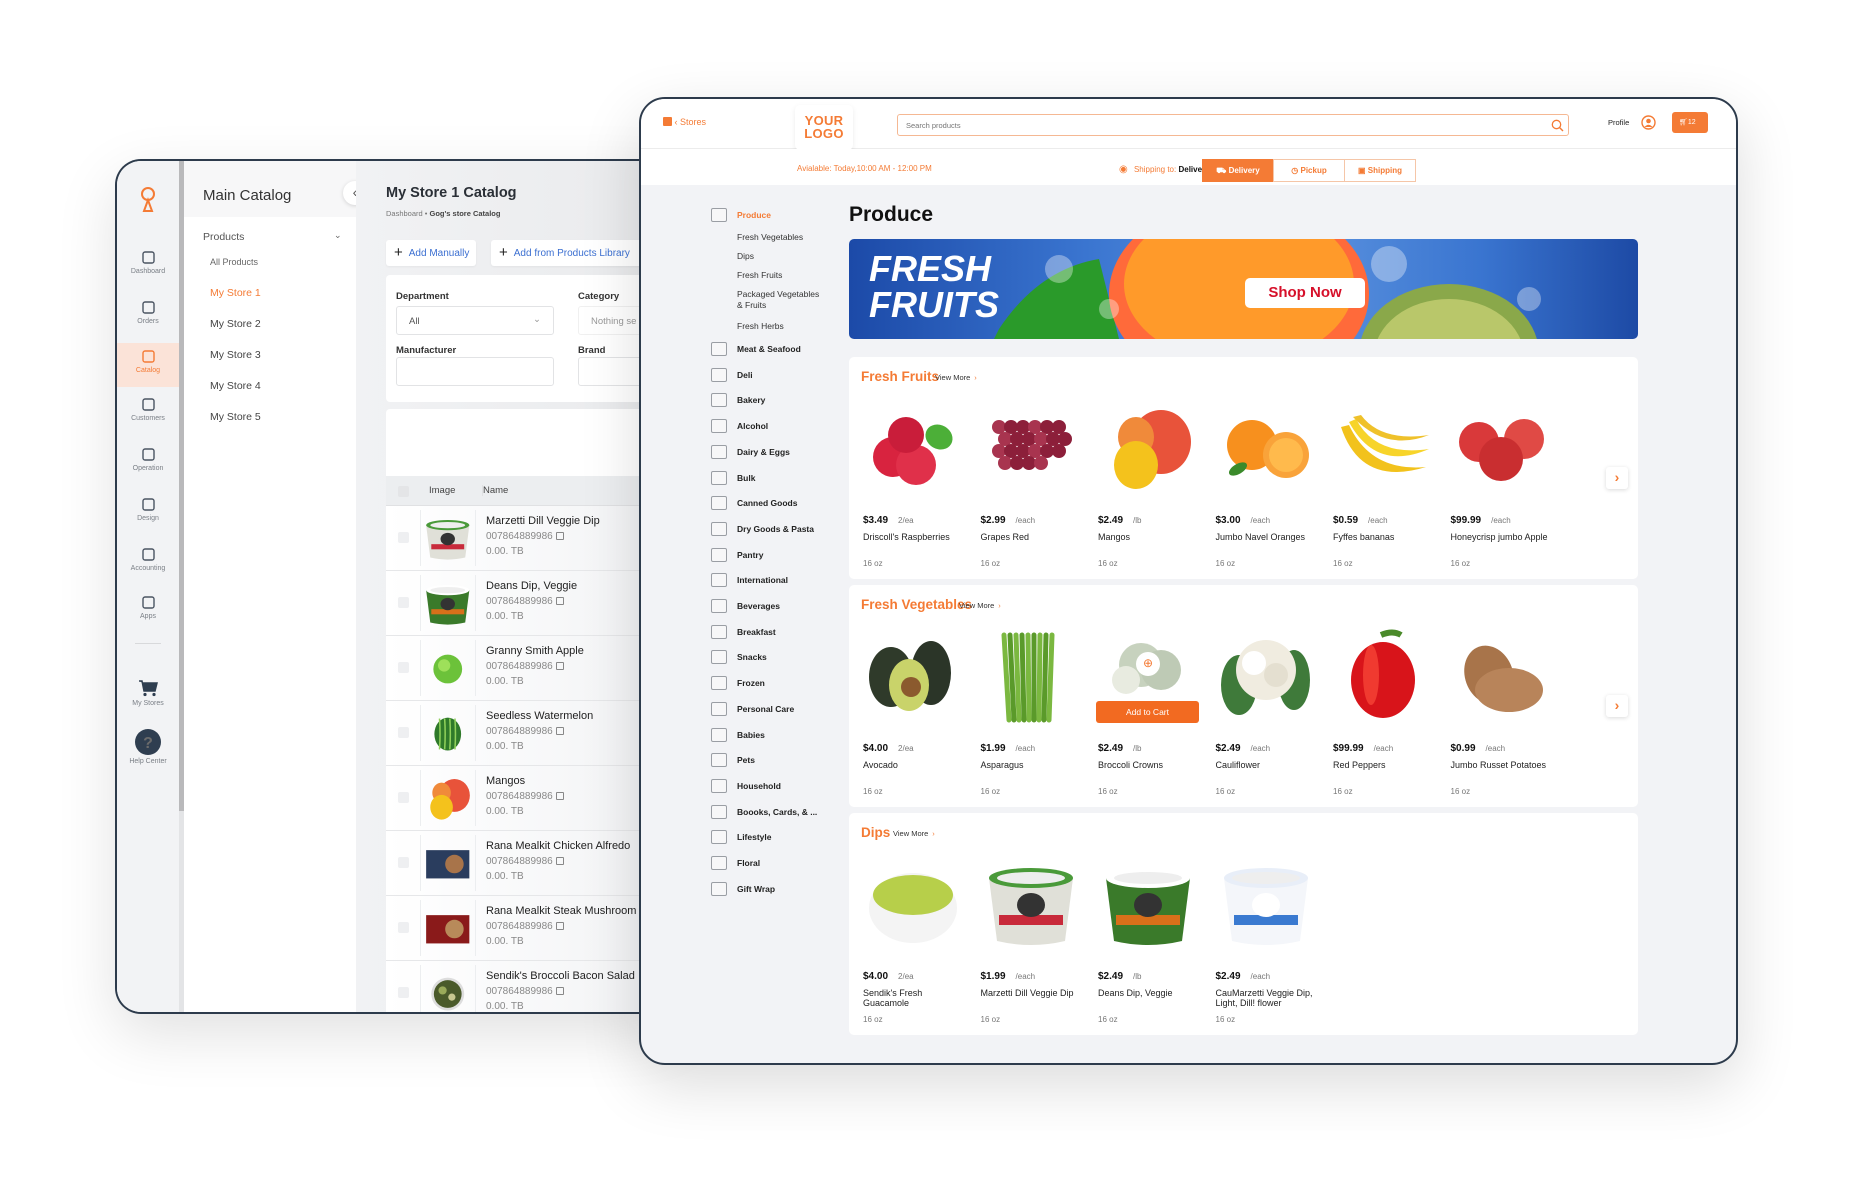  Describe the element at coordinates (745, 375) in the screenshot. I see `category-deli: Deli` at that location.